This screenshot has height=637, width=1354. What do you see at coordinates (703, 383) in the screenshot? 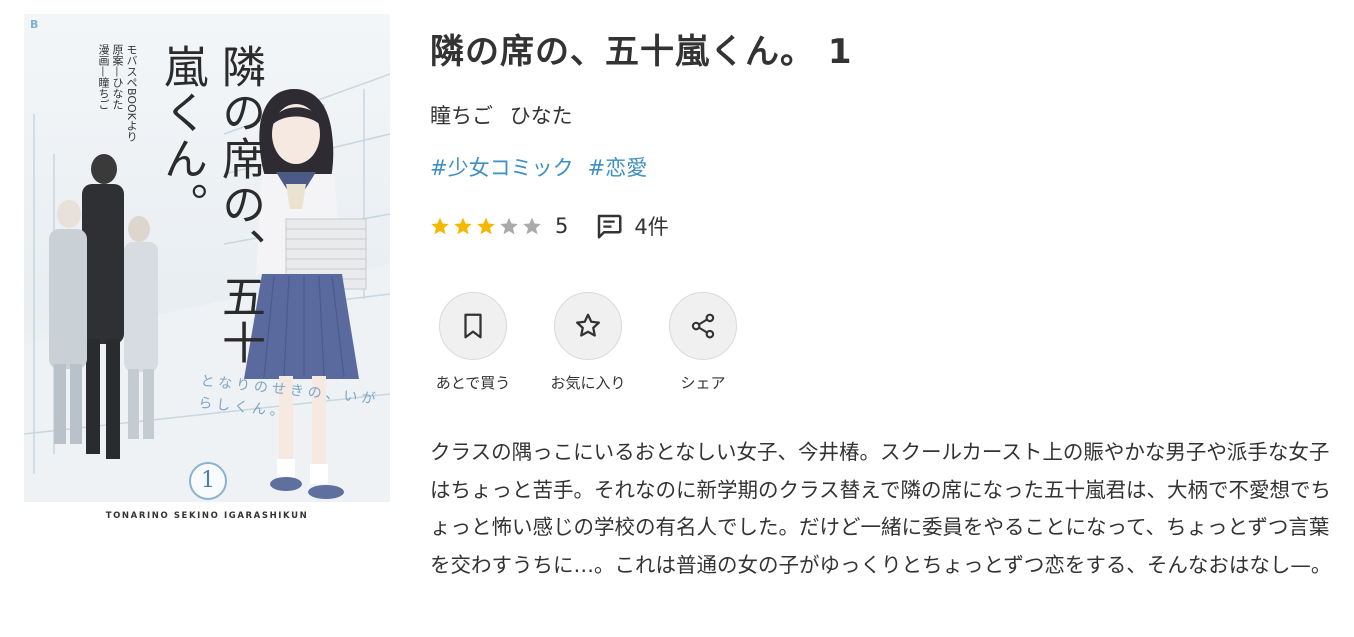
I see `share-label: シェア` at bounding box center [703, 383].